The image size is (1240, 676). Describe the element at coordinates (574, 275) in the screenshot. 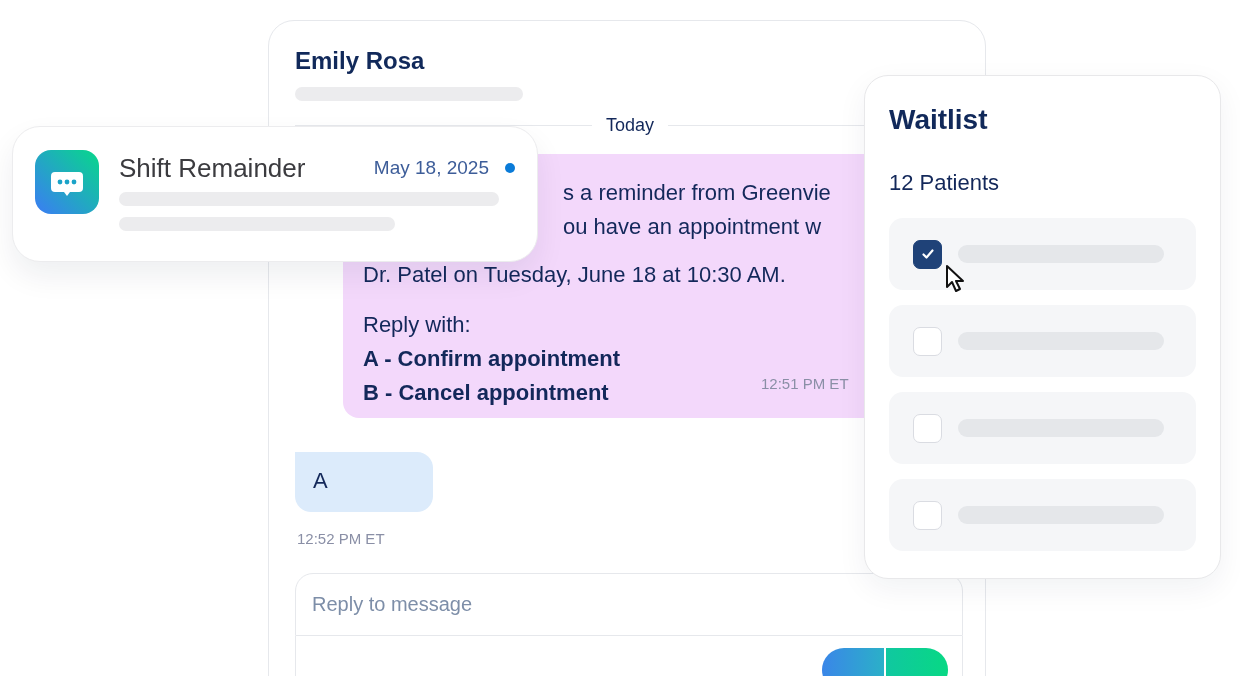

I see `message-line: Dr. Patel on Tuesday, June 18 at 10:30 AM.` at that location.